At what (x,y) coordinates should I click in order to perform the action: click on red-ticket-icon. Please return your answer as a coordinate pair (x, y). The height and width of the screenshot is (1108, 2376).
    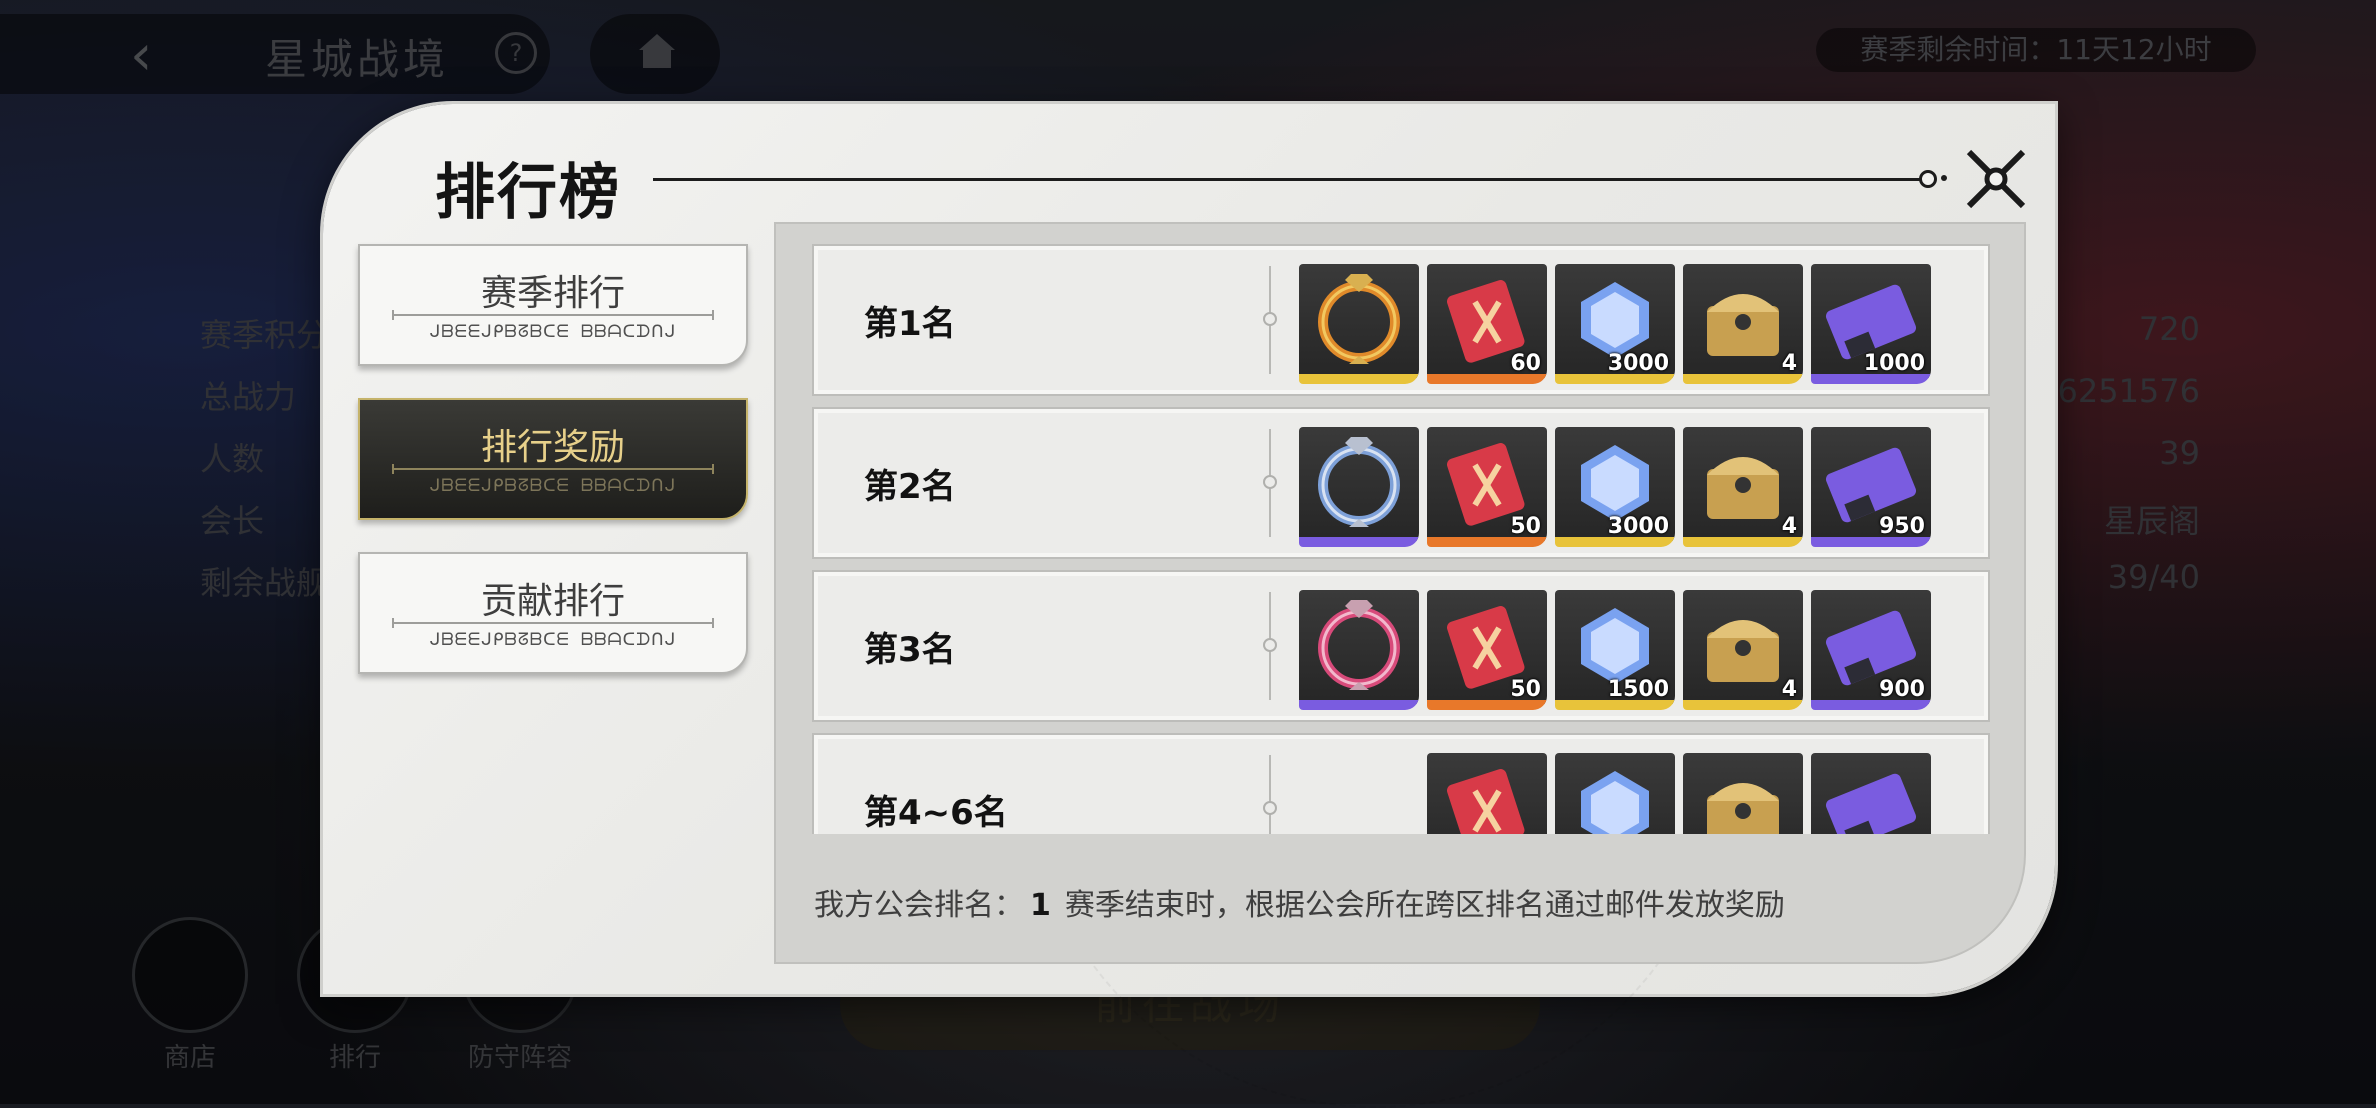
    Looking at the image, I should click on (1487, 793).